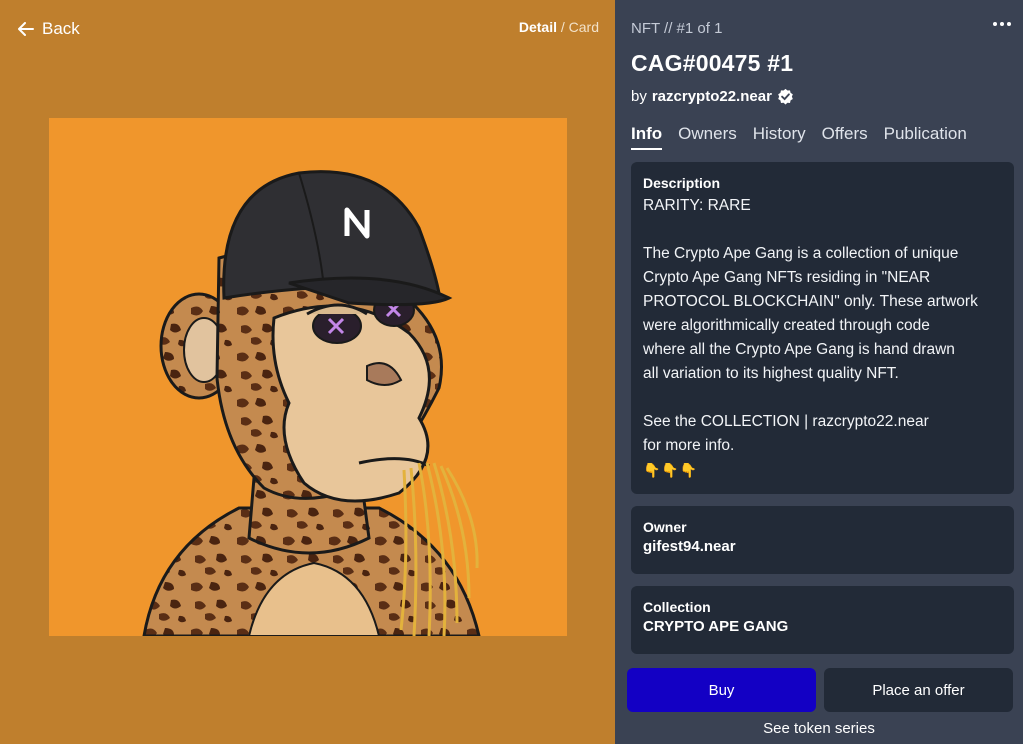 The height and width of the screenshot is (744, 1023). I want to click on creator-line: by razcrypto22.near, so click(712, 96).